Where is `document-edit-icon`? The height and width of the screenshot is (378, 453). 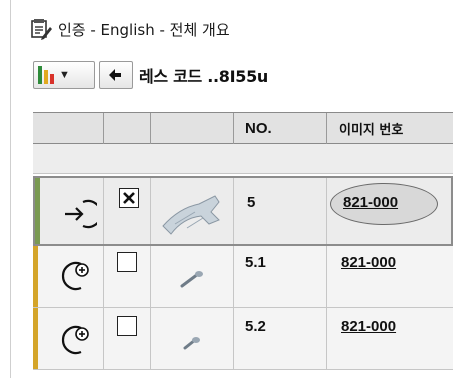 document-edit-icon is located at coordinates (41, 29).